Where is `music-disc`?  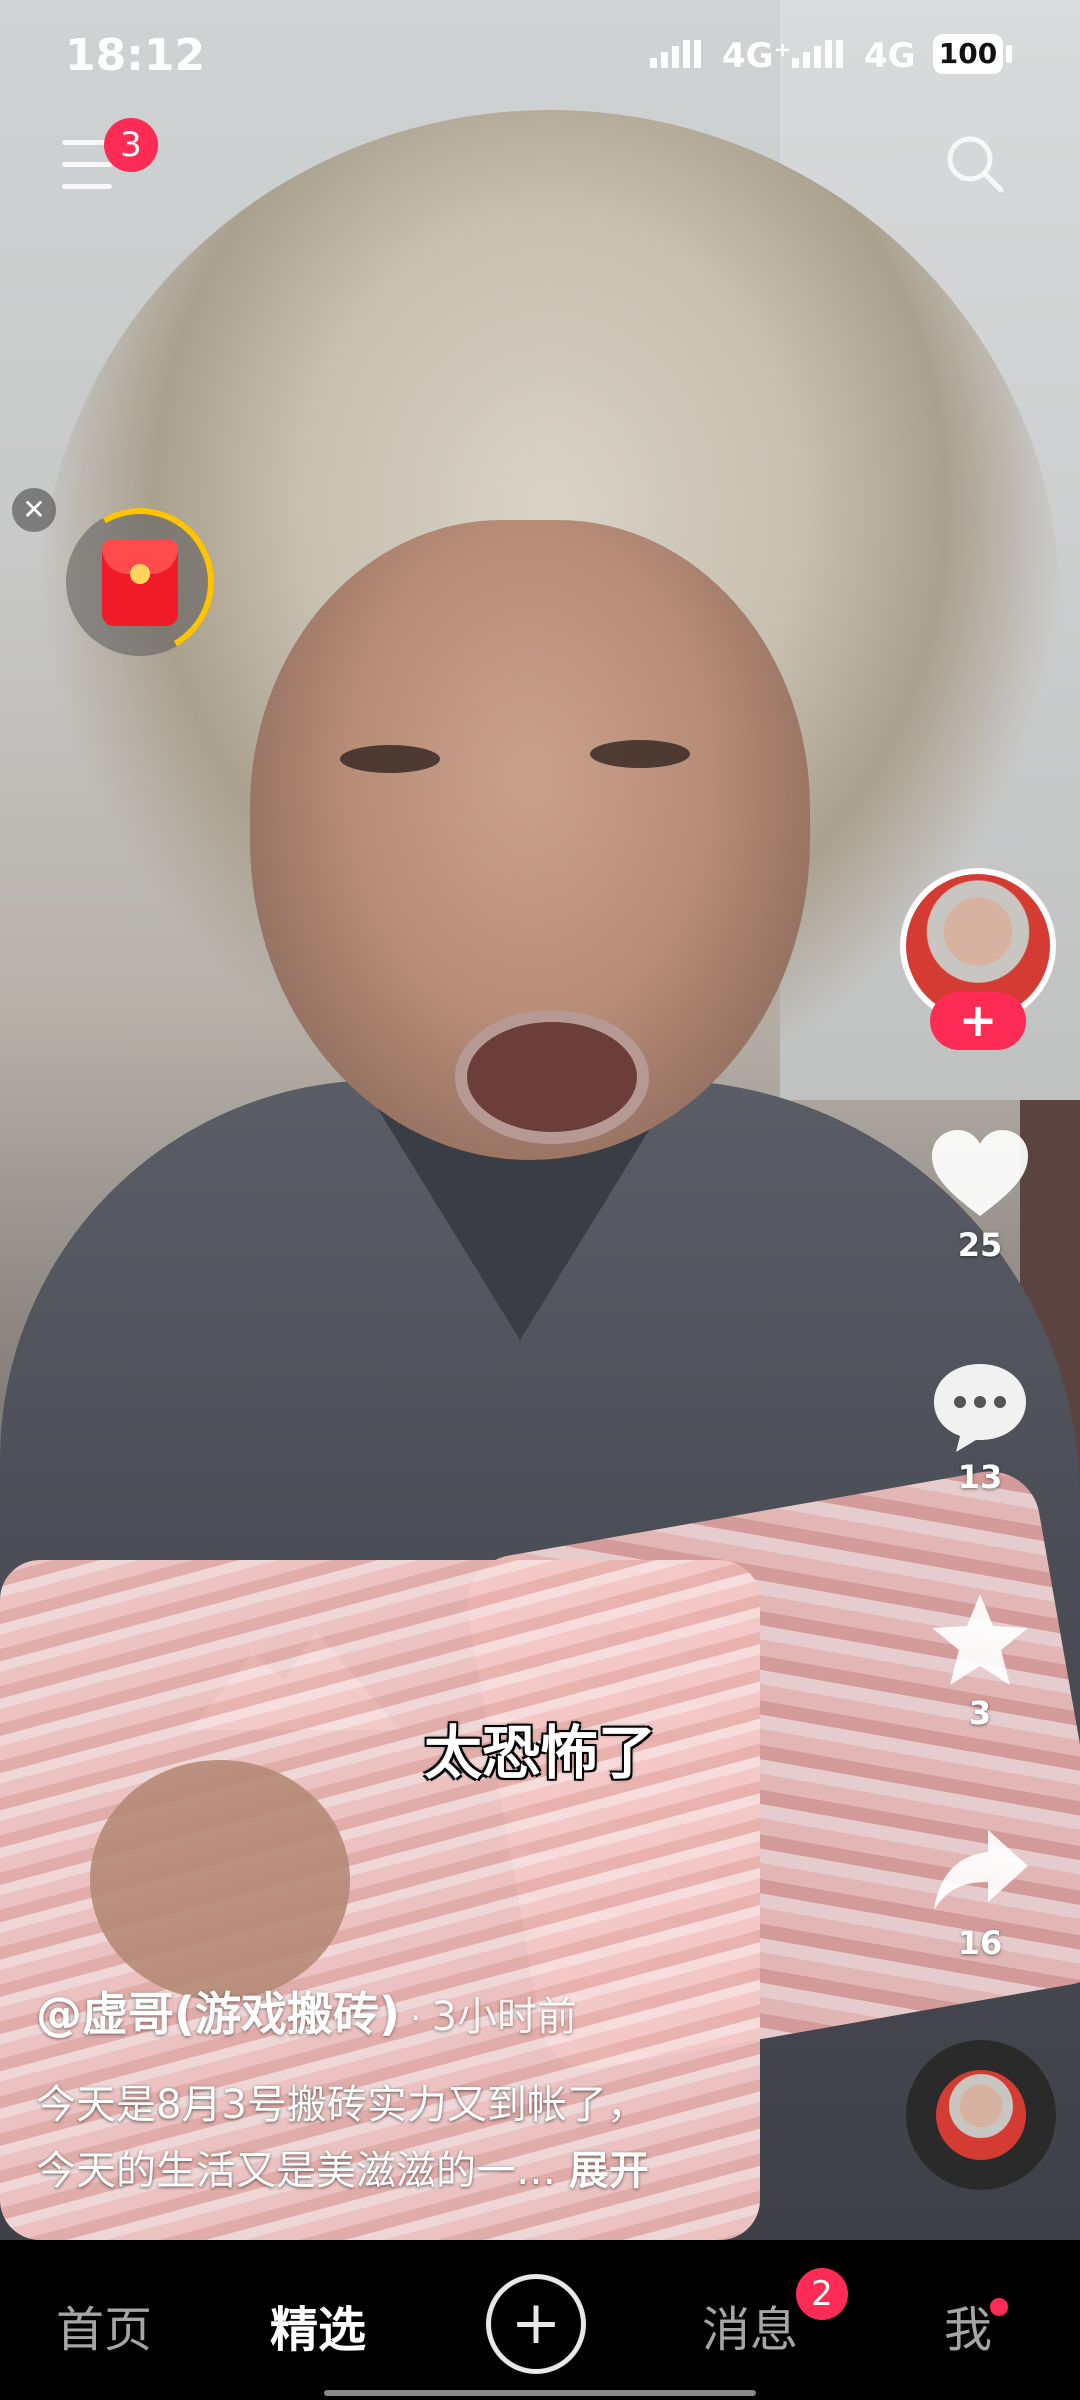 music-disc is located at coordinates (981, 2115).